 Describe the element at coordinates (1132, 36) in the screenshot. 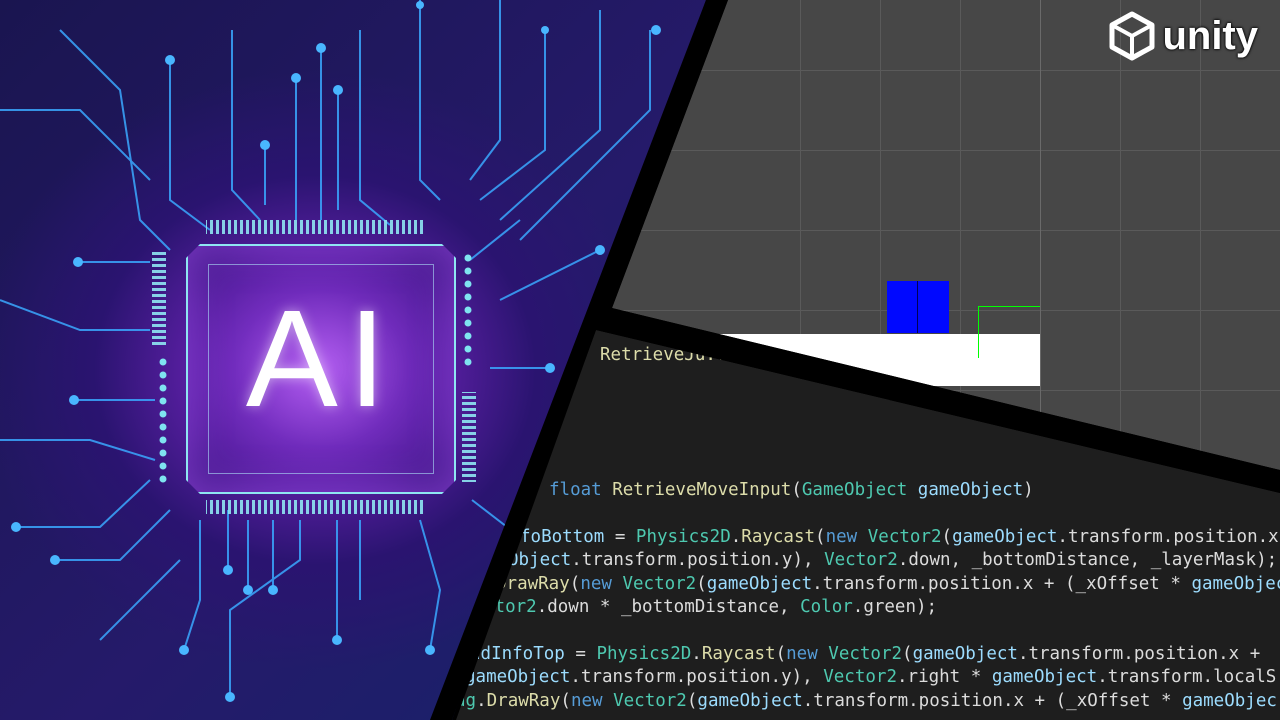

I see `unity-cube-icon` at that location.